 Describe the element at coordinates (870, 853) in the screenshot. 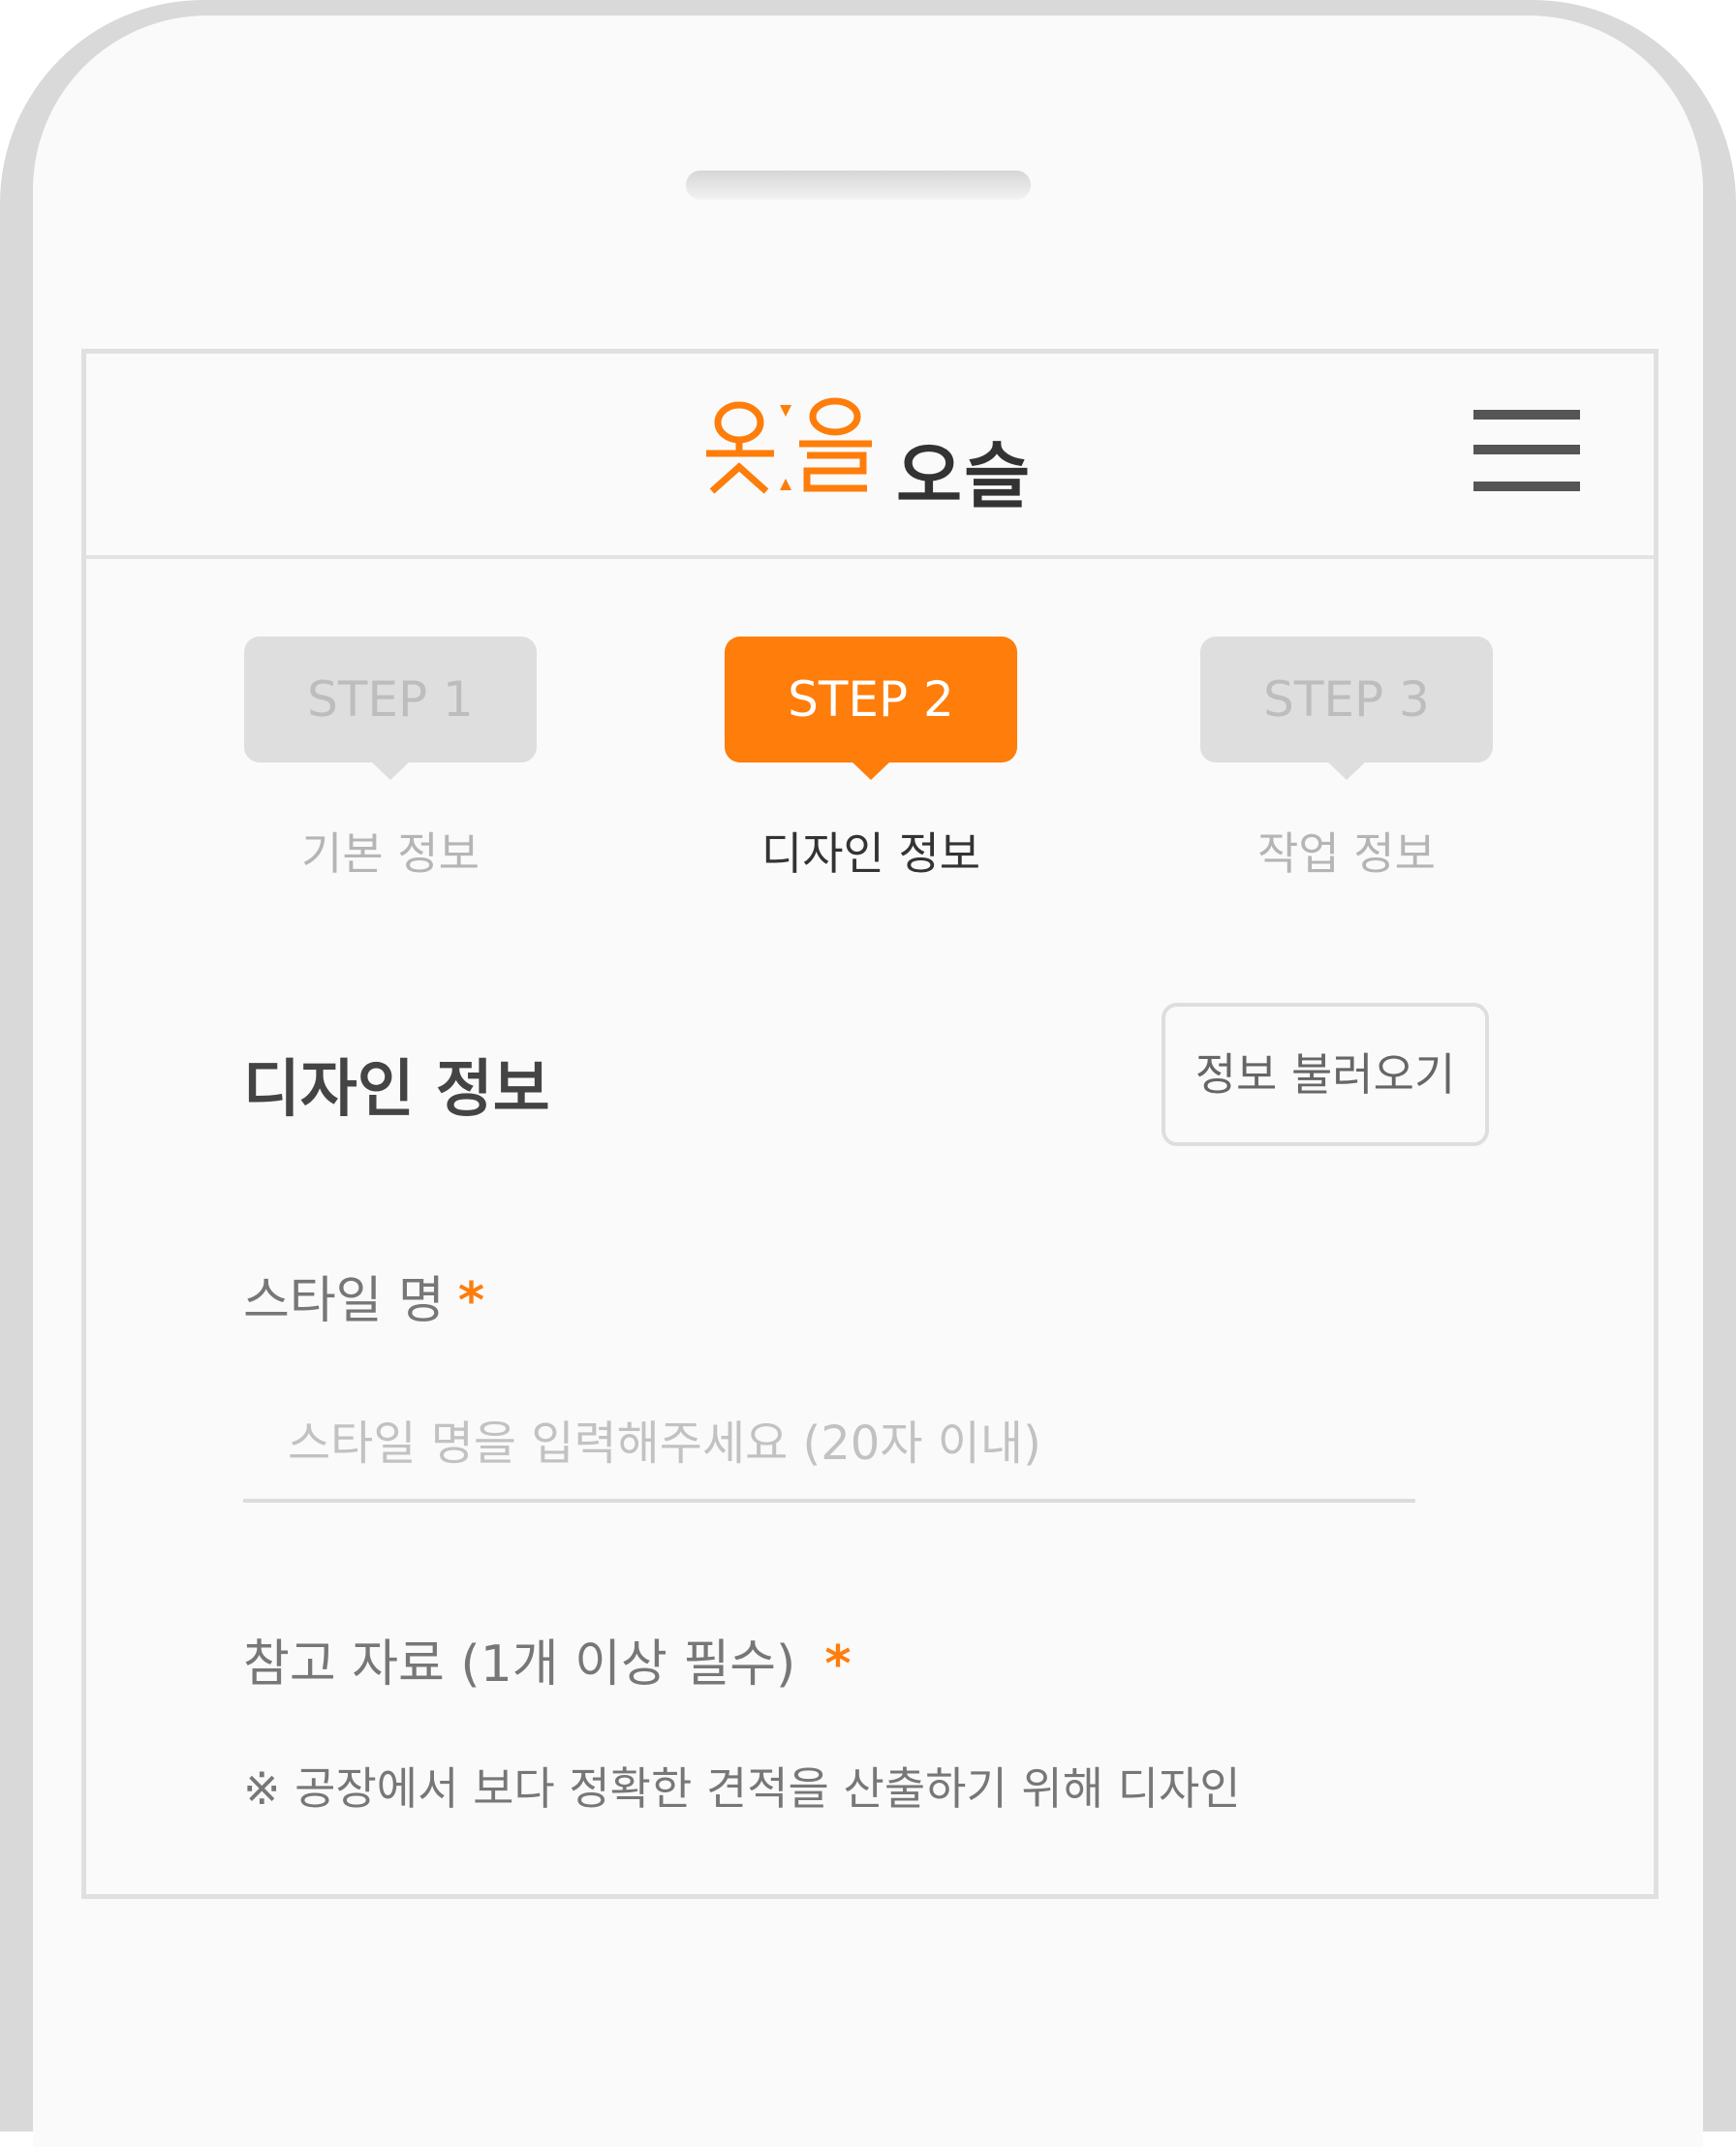

I see `step-2-label: 디자인 정보` at that location.